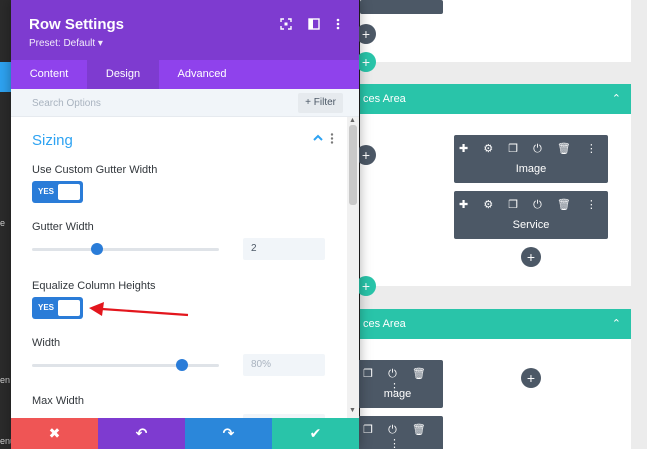 The width and height of the screenshot is (647, 449). What do you see at coordinates (58, 401) in the screenshot?
I see `label-max-width: Max Width` at bounding box center [58, 401].